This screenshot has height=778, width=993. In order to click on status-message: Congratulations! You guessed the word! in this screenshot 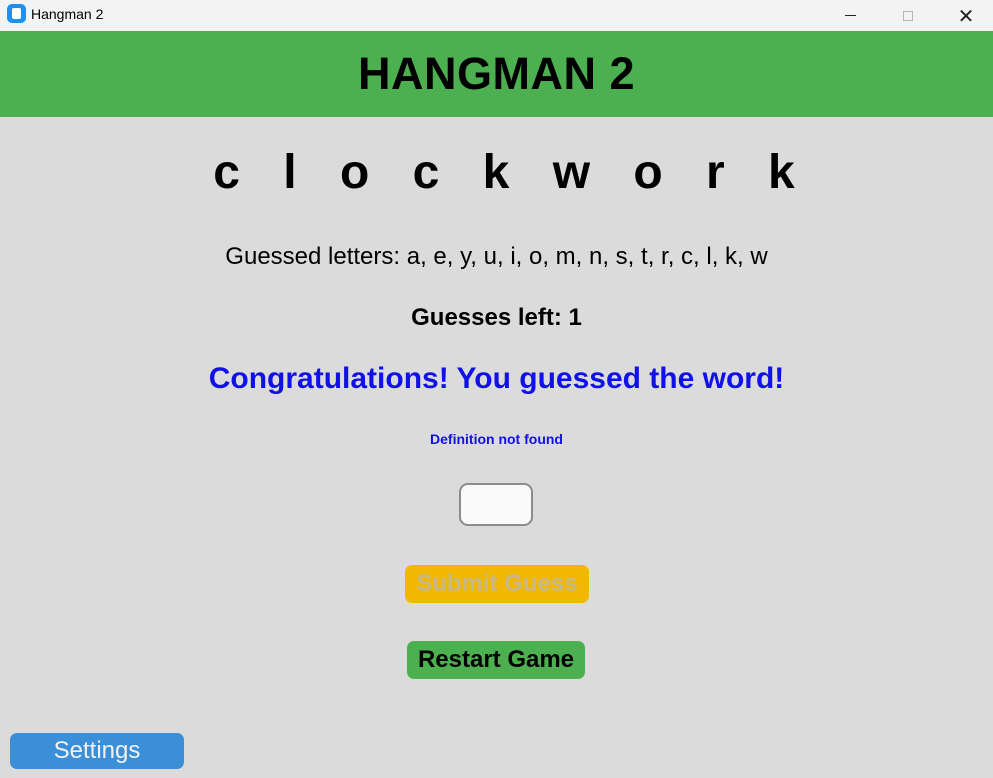, I will do `click(496, 378)`.